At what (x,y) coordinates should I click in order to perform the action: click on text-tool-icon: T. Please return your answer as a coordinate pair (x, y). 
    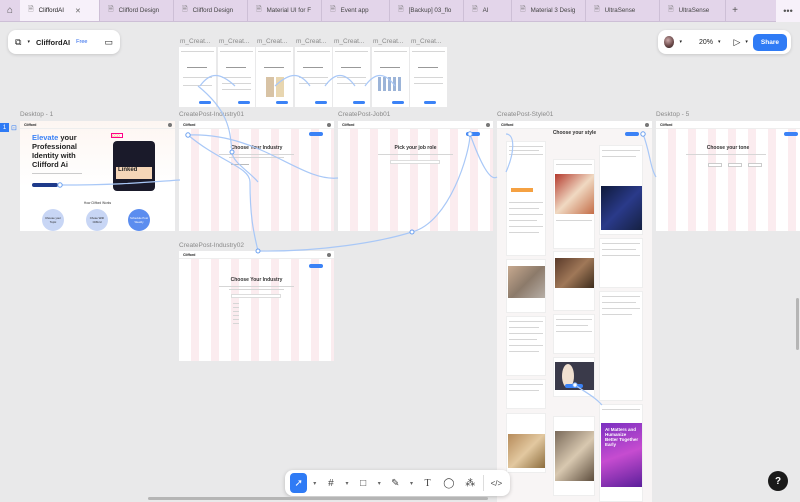
    Looking at the image, I should click on (427, 483).